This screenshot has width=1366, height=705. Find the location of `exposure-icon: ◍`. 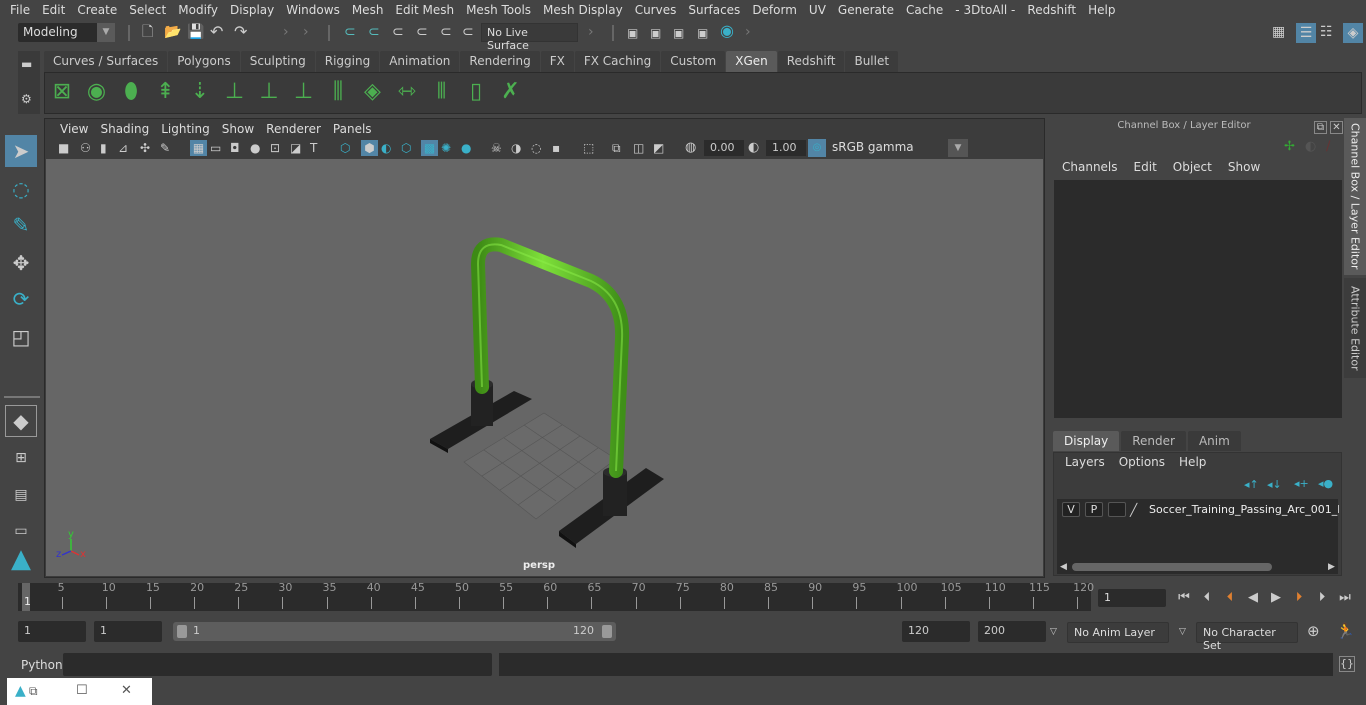

exposure-icon: ◍ is located at coordinates (690, 148).